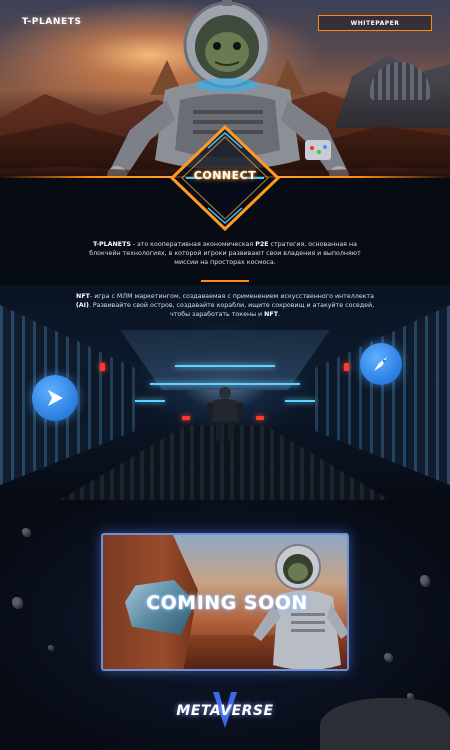  Describe the element at coordinates (225, 414) in the screenshot. I see `robot-figure` at that location.